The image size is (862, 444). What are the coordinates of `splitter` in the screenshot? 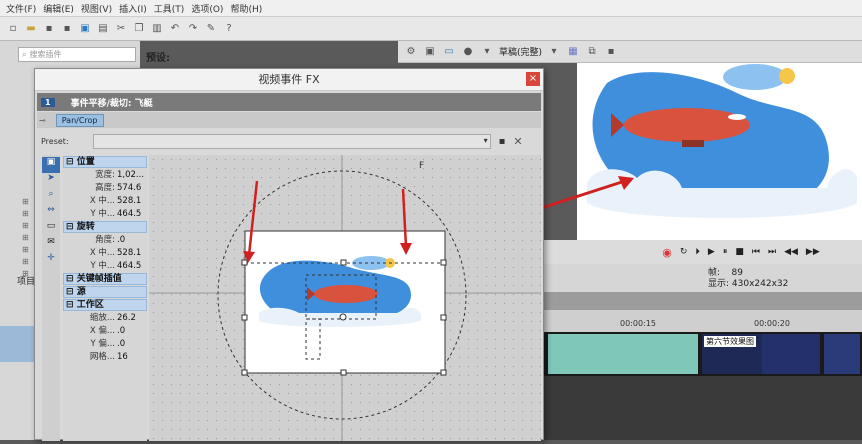 It's located at (701, 301).